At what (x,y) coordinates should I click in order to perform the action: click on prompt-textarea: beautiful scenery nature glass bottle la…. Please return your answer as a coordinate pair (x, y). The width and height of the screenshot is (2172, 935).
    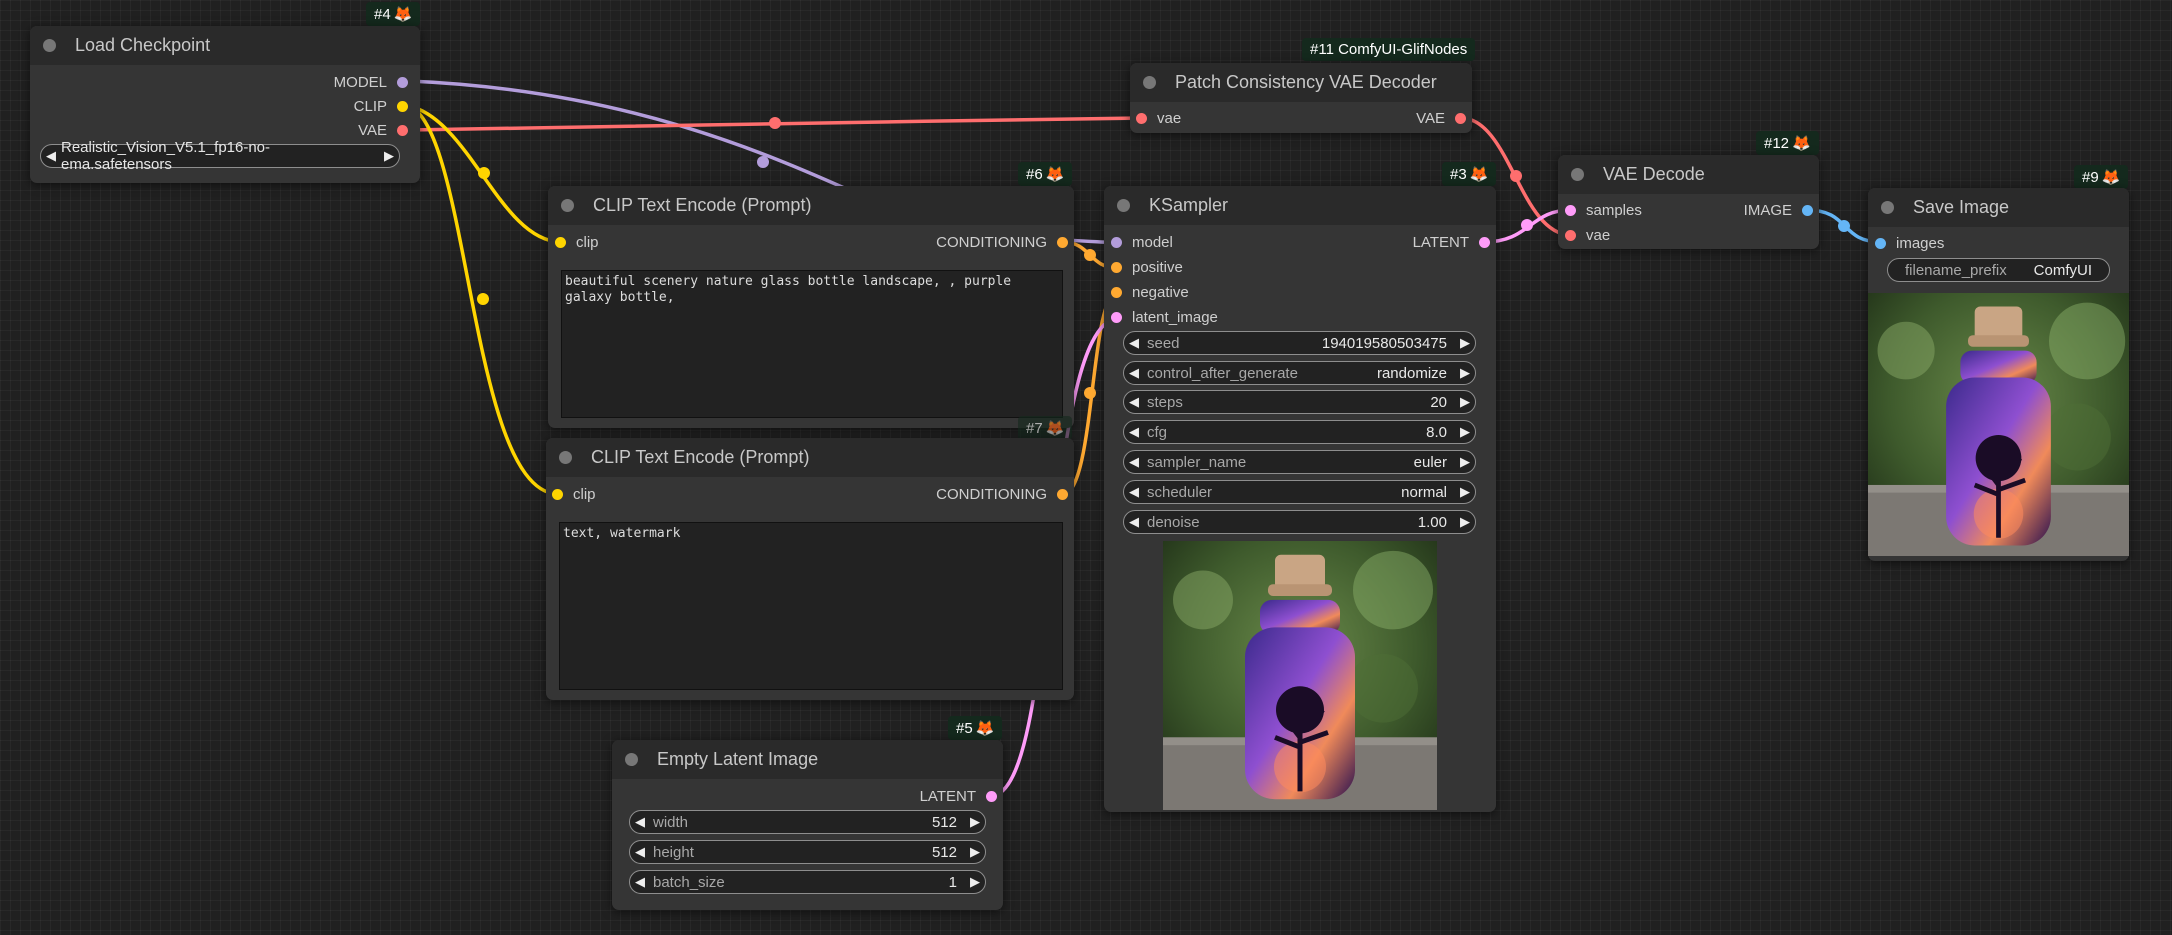
    Looking at the image, I should click on (812, 344).